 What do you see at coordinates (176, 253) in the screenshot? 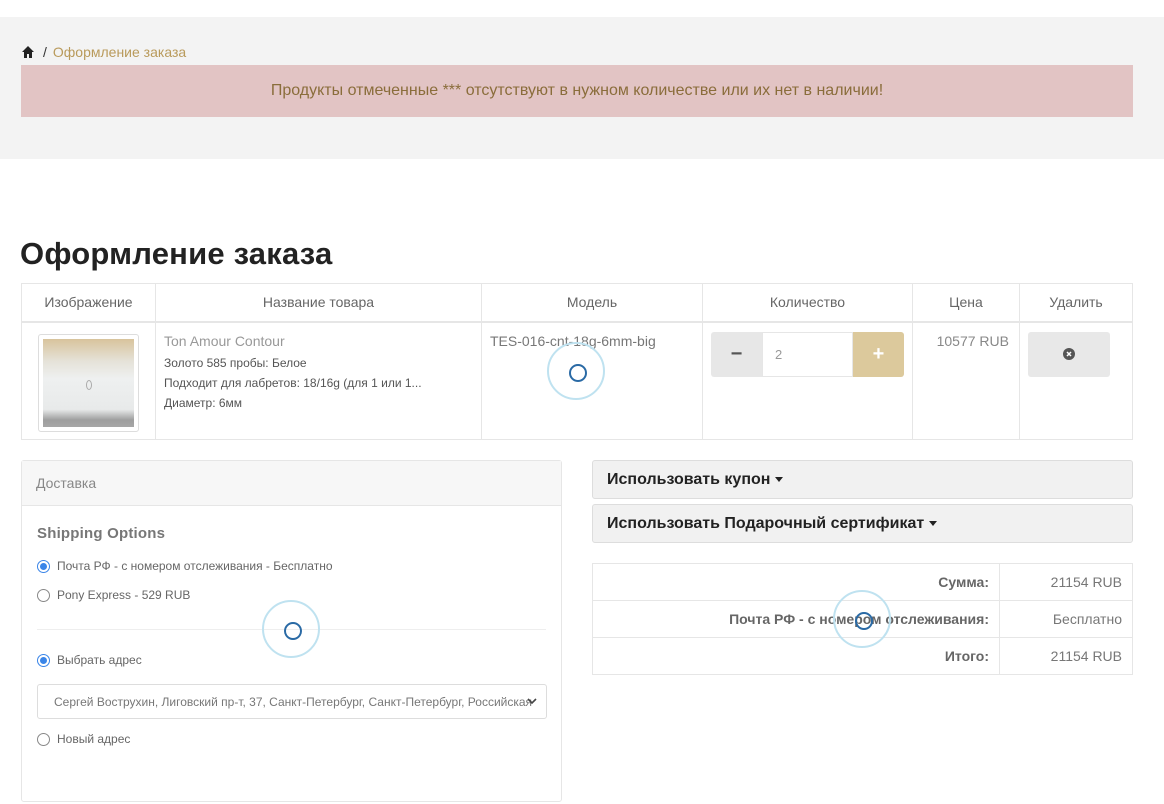
I see `page-title: Оформление заказа` at bounding box center [176, 253].